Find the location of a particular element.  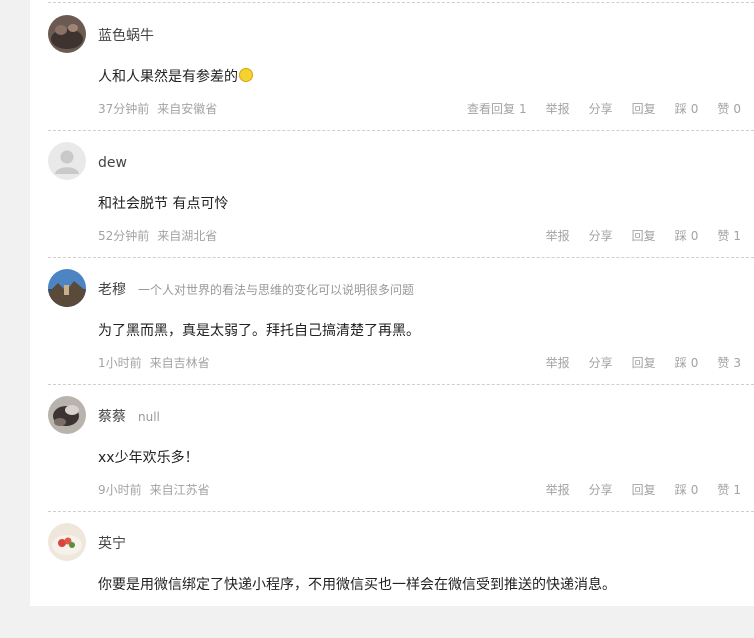

comment-header: dew is located at coordinates (112, 163).